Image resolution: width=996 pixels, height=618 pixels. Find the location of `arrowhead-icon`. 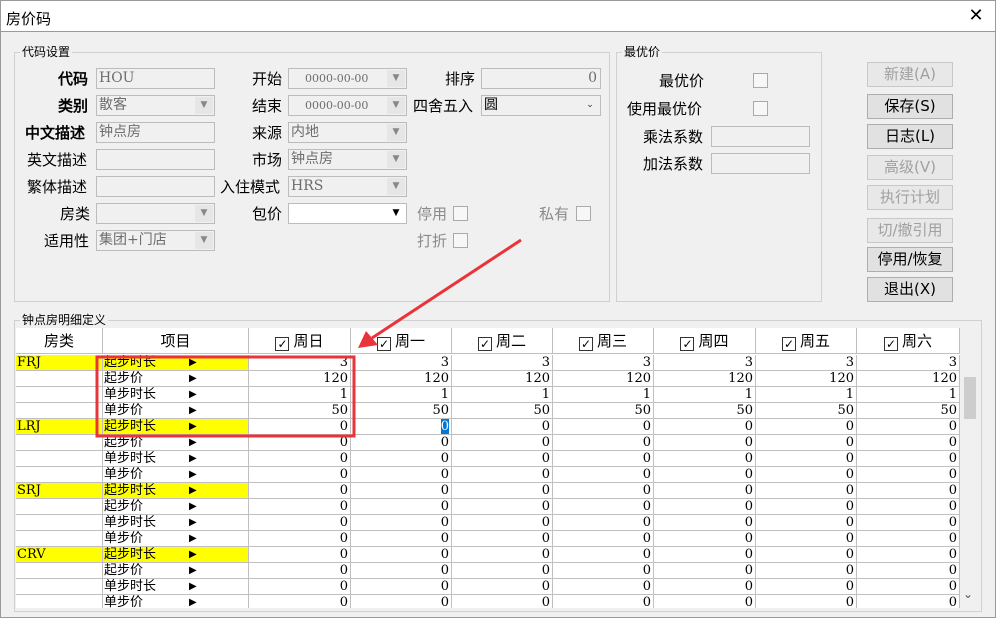

arrowhead-icon is located at coordinates (368, 339).